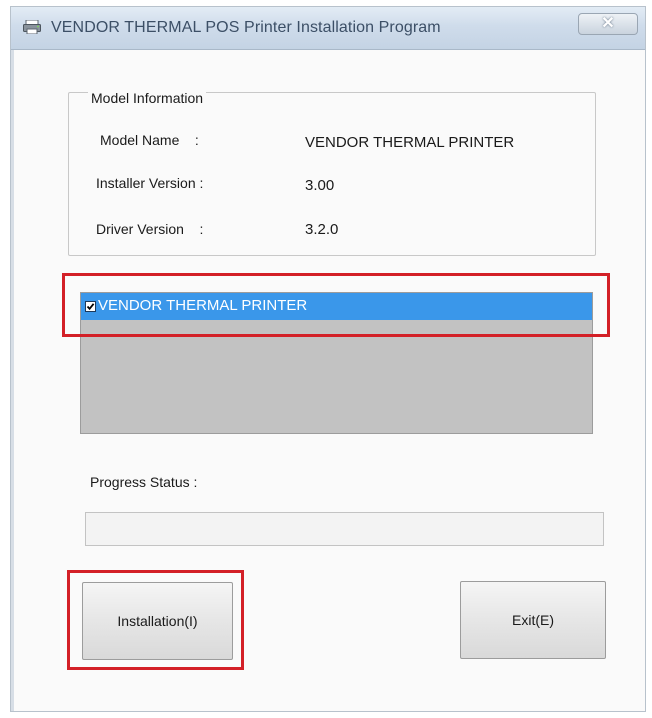 Image resolution: width=652 pixels, height=718 pixels. I want to click on driver-version-label: Driver Version :, so click(150, 229).